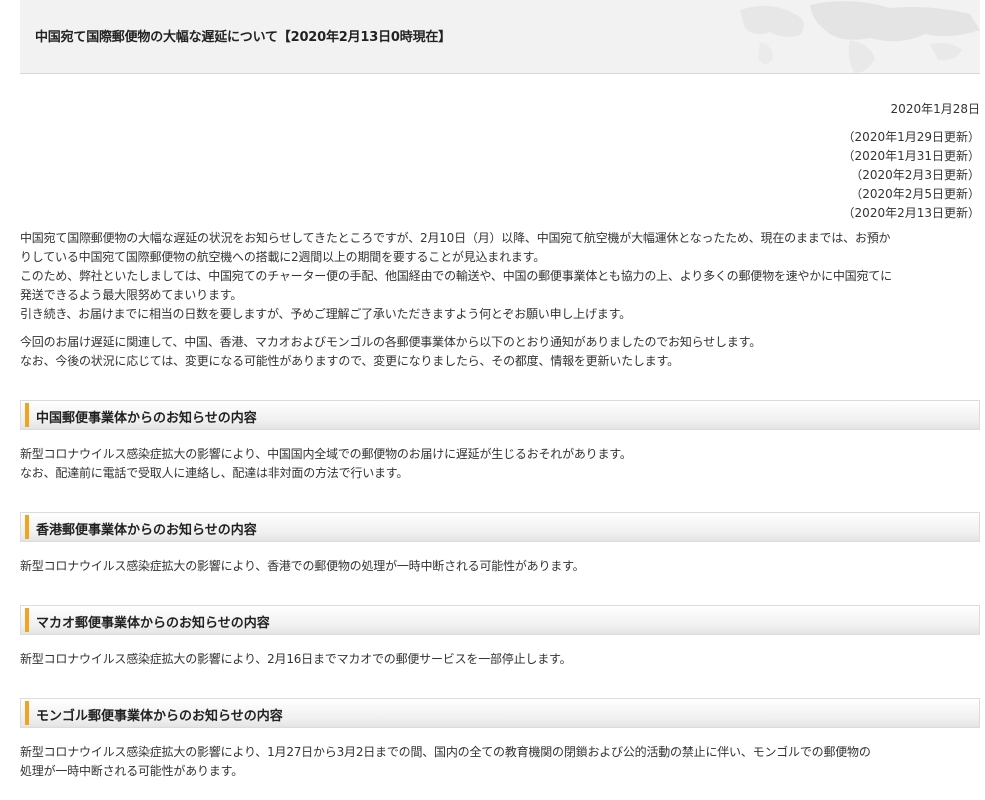 The image size is (985, 800). Describe the element at coordinates (131, 295) in the screenshot. I see `text-line: 発送できるよう最大限努めてまいります。` at that location.